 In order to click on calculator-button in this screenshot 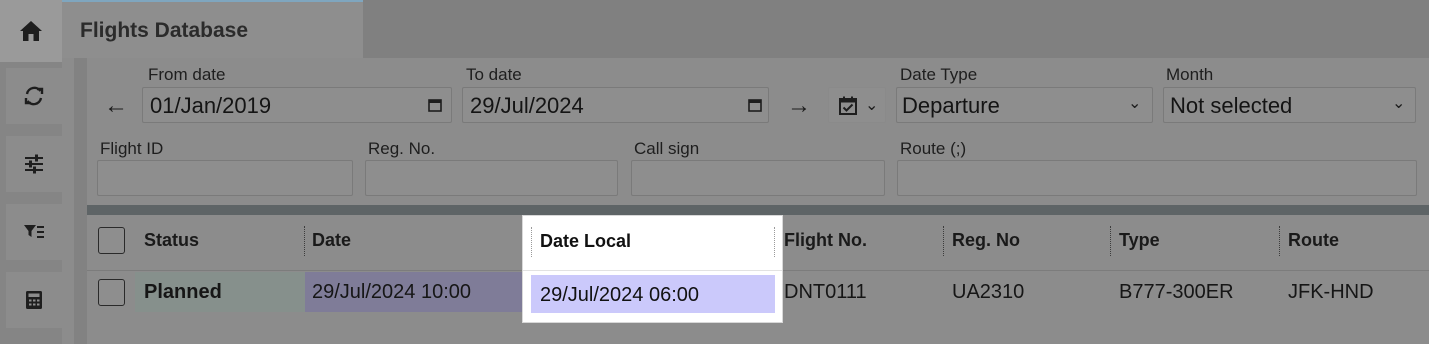, I will do `click(34, 300)`.